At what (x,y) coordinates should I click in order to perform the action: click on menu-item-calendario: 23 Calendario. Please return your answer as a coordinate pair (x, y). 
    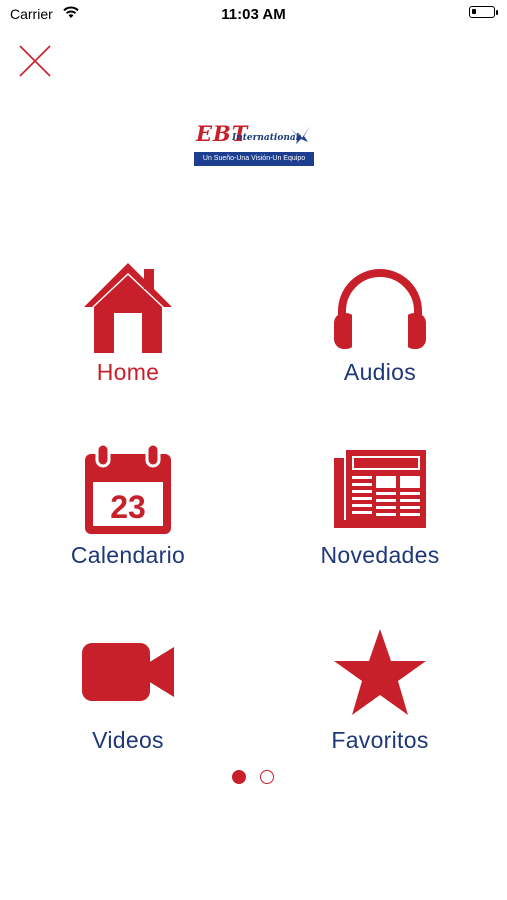
    Looking at the image, I should click on (128, 515).